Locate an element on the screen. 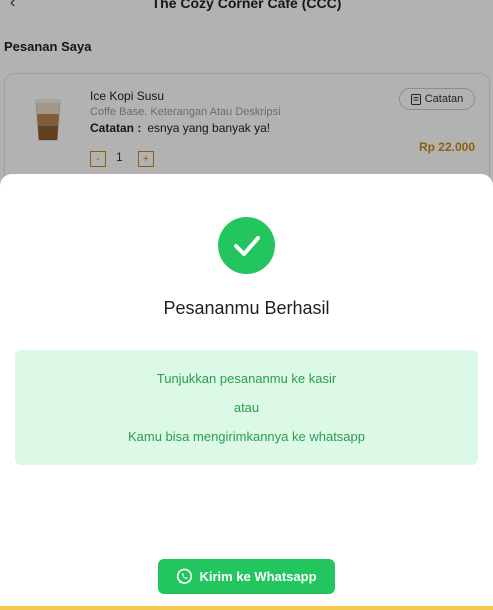 This screenshot has width=493, height=610. check-circle-icon is located at coordinates (246, 245).